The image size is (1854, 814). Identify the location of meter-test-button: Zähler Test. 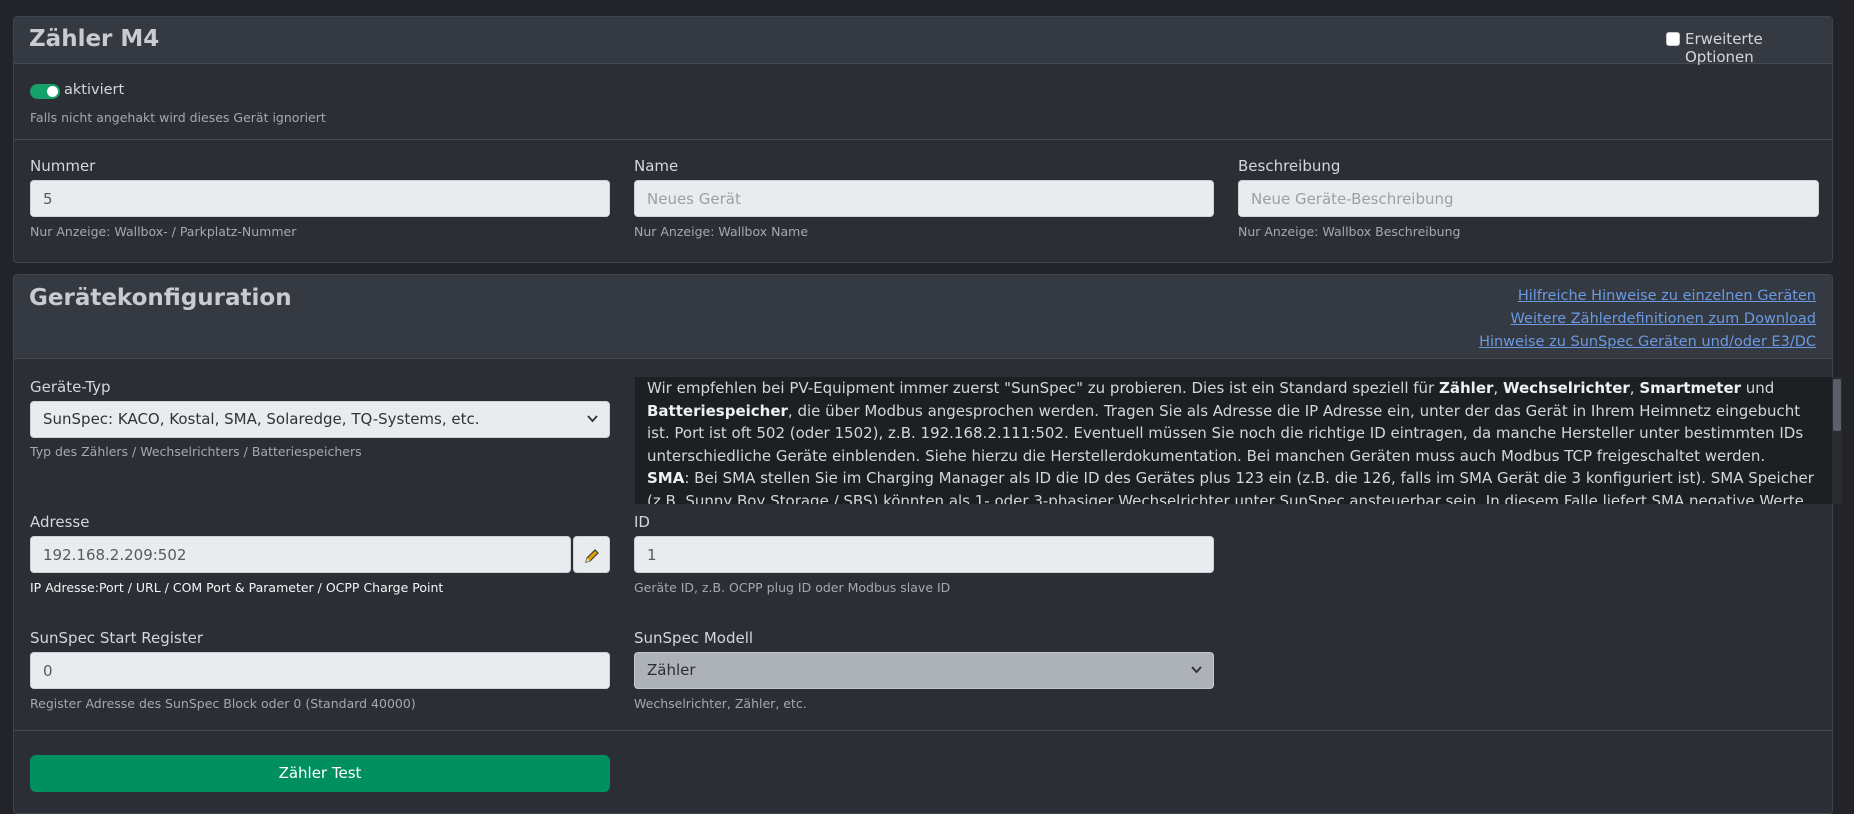
(320, 773).